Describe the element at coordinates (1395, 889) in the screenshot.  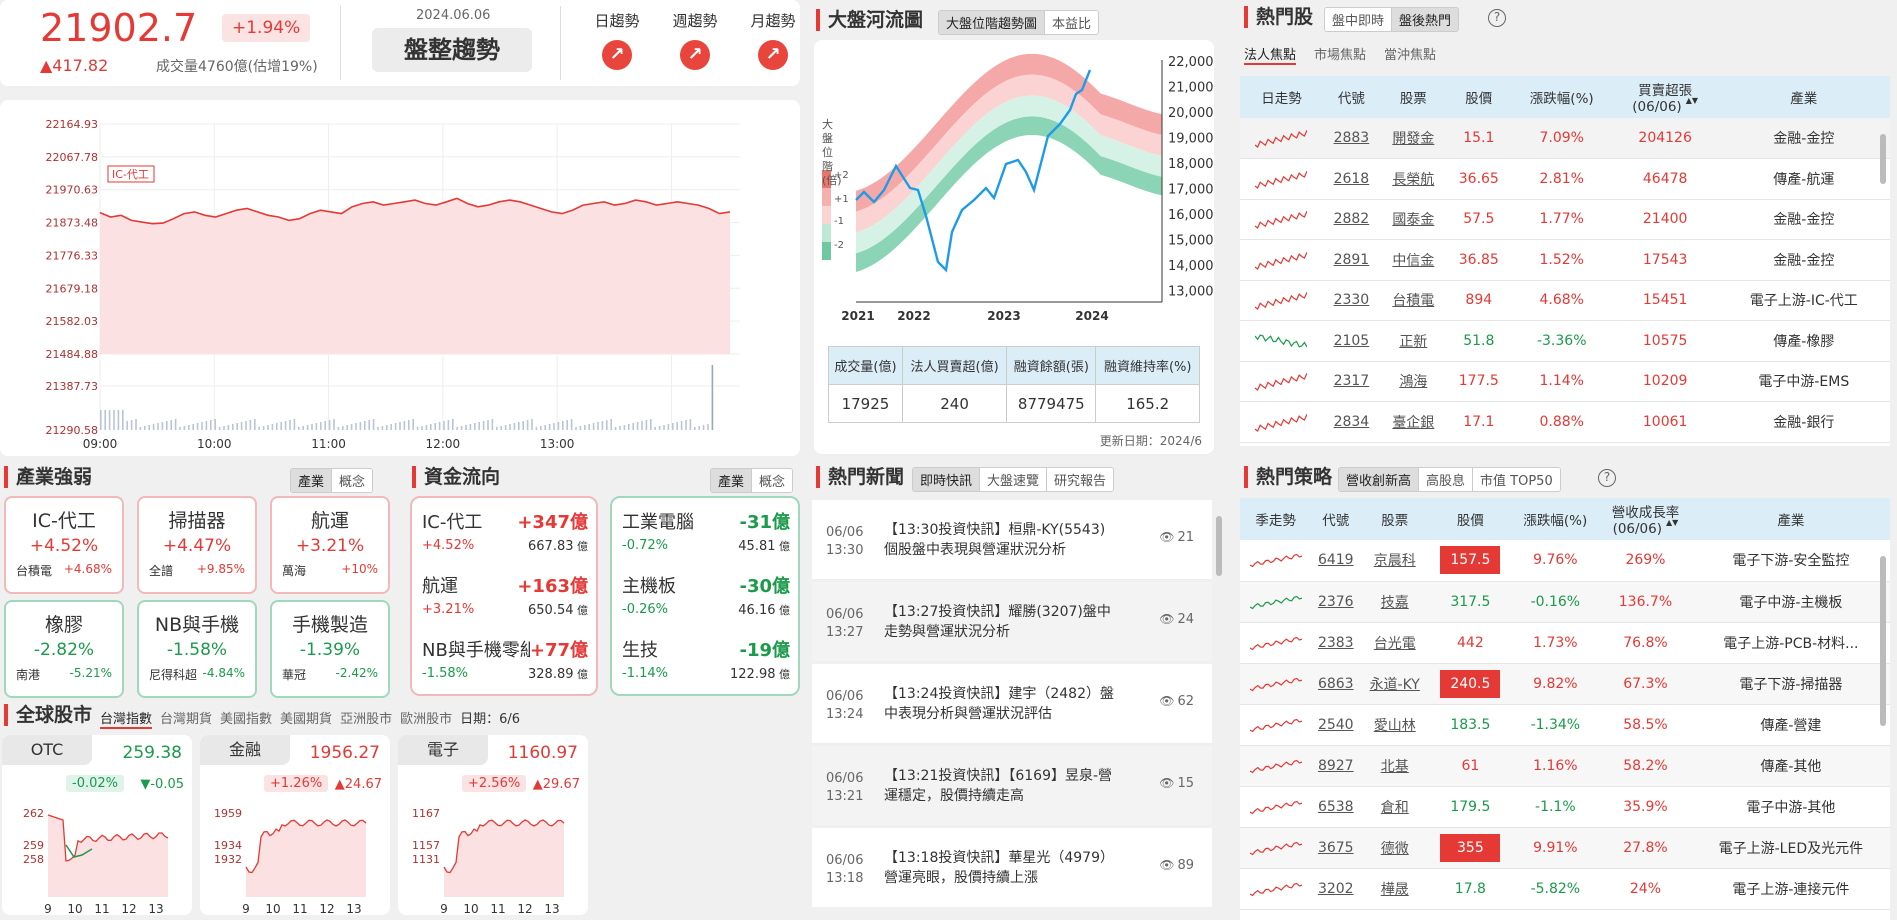
I see `strategy-name: 樺晟` at that location.